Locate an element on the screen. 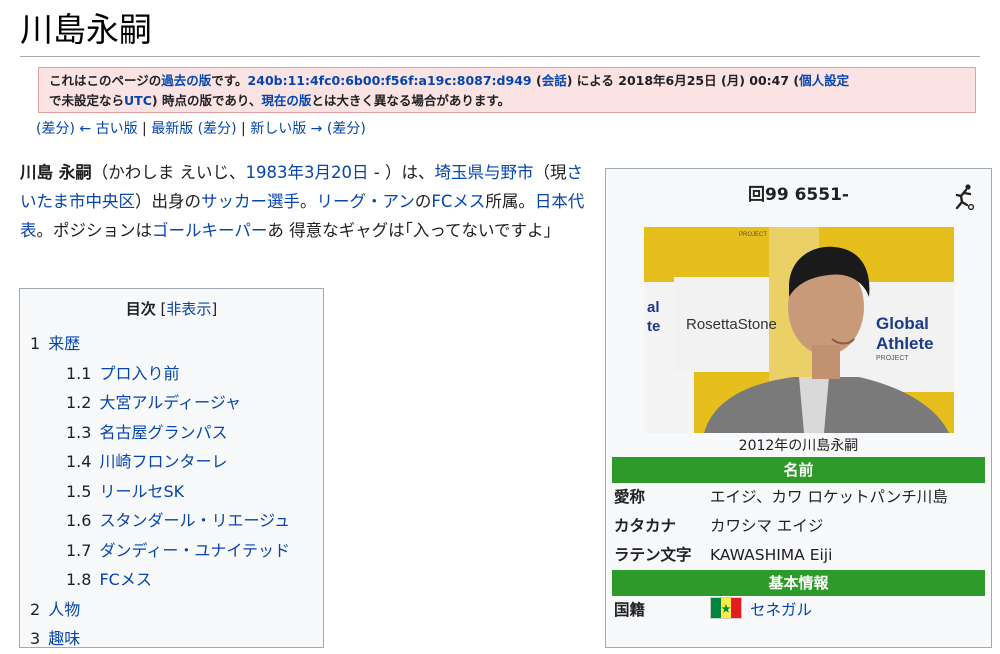 Image resolution: width=1000 pixels, height=654 pixels. birthdate-link: 1983年3月20日 is located at coordinates (307, 172).